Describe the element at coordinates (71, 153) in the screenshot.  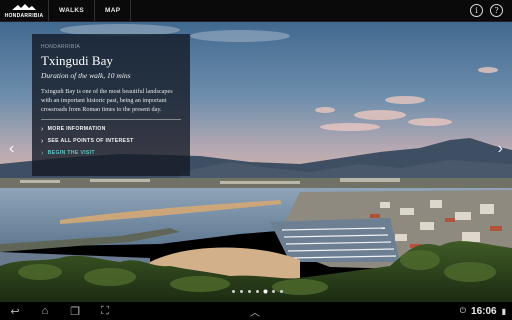
I see `link-label: BEGIN THE VISIT` at that location.